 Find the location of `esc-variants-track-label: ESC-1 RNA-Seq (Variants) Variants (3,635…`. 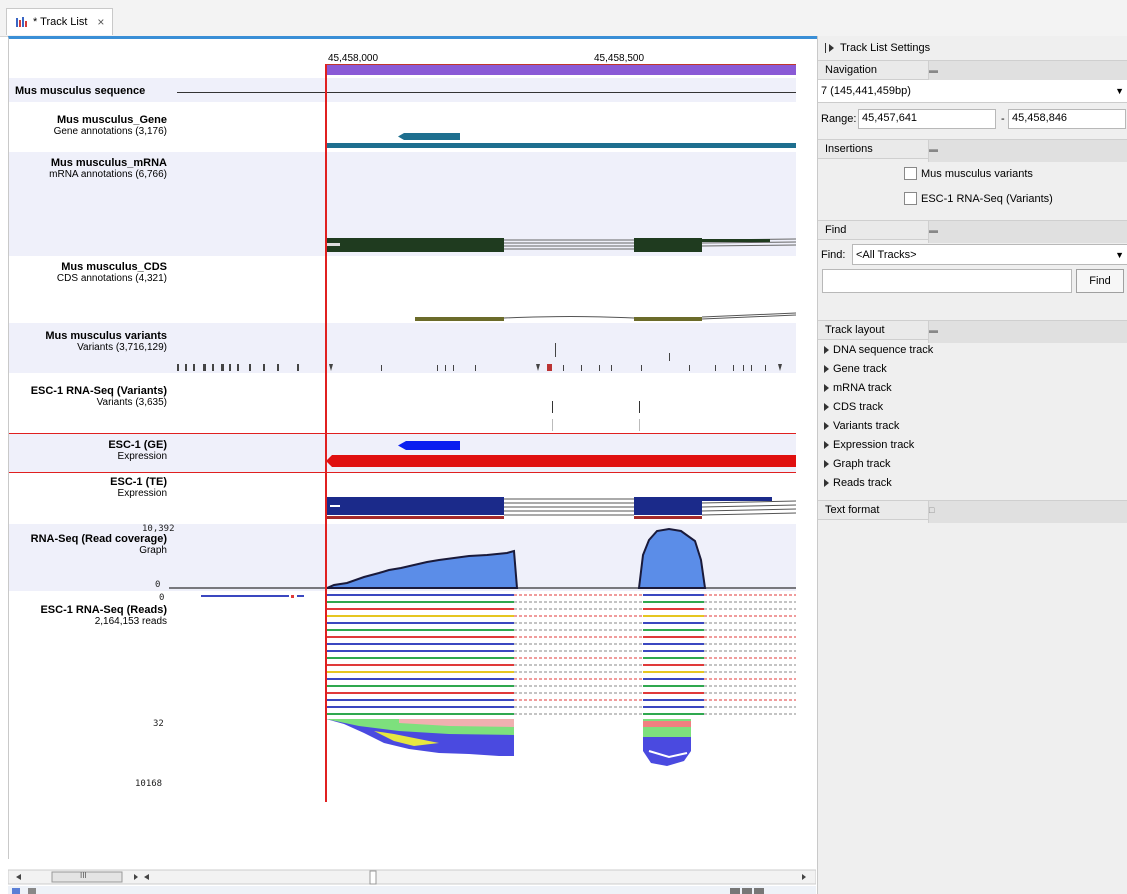

esc-variants-track-label: ESC-1 RNA-Seq (Variants) Variants (3,635… is located at coordinates (88, 396).